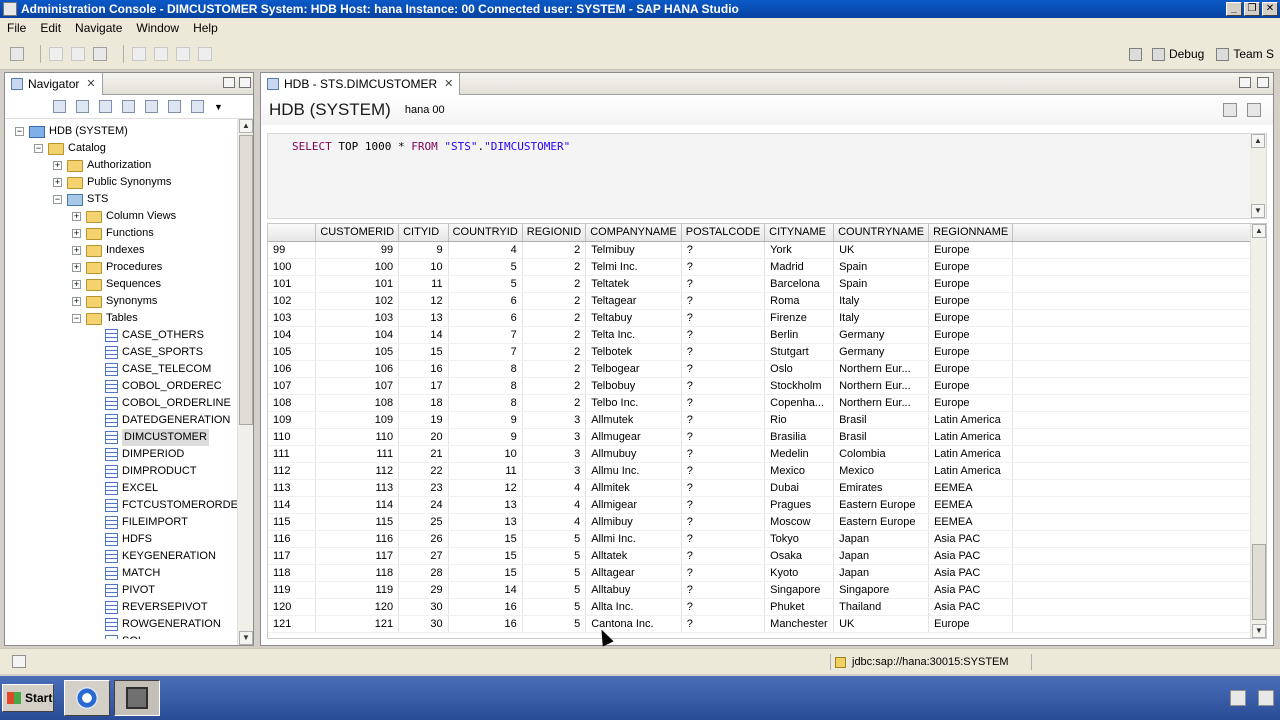 The width and height of the screenshot is (1280, 720). I want to click on column-header: COUNTRYNAME, so click(881, 233).